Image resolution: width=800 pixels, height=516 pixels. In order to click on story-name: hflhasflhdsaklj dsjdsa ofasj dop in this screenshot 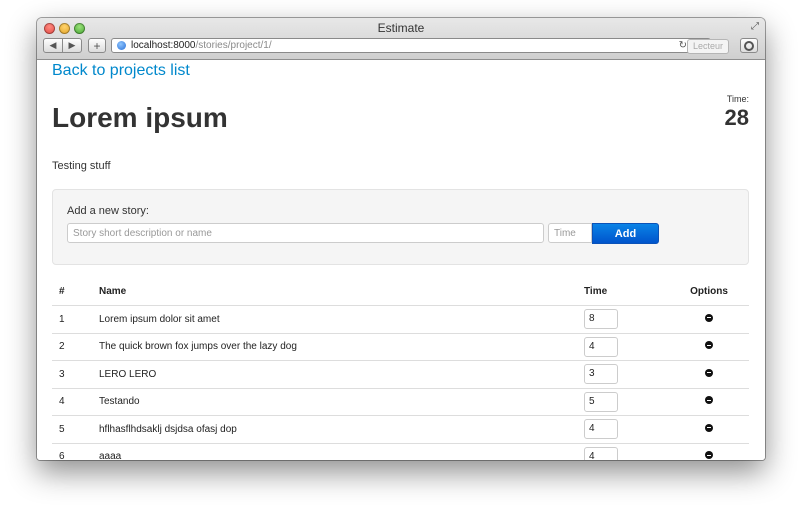, I will do `click(341, 429)`.